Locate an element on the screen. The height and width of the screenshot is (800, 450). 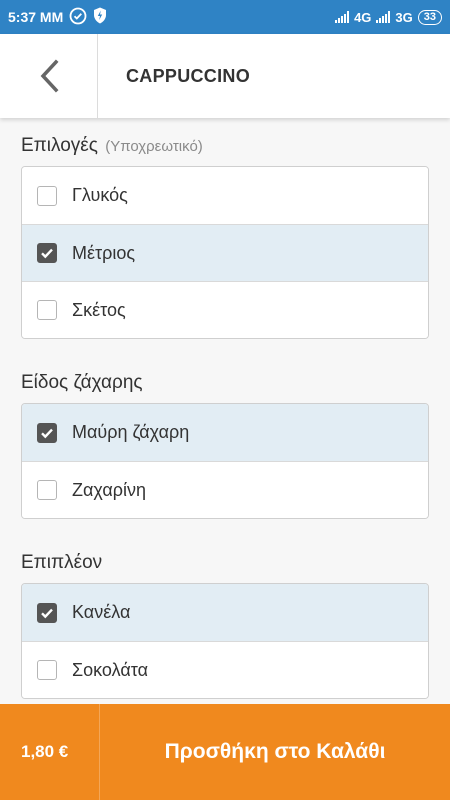
section-title-text: Επιλογές is located at coordinates (59, 145).